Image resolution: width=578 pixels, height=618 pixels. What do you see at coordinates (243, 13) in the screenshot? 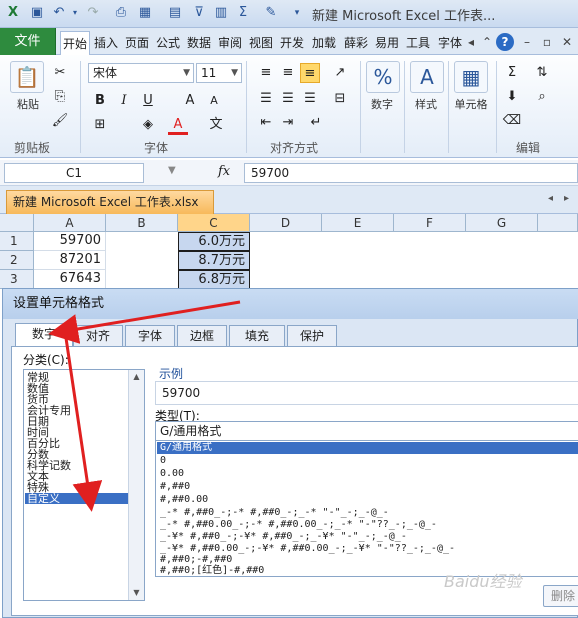
I see `autosum-icon: Σ` at bounding box center [243, 13].